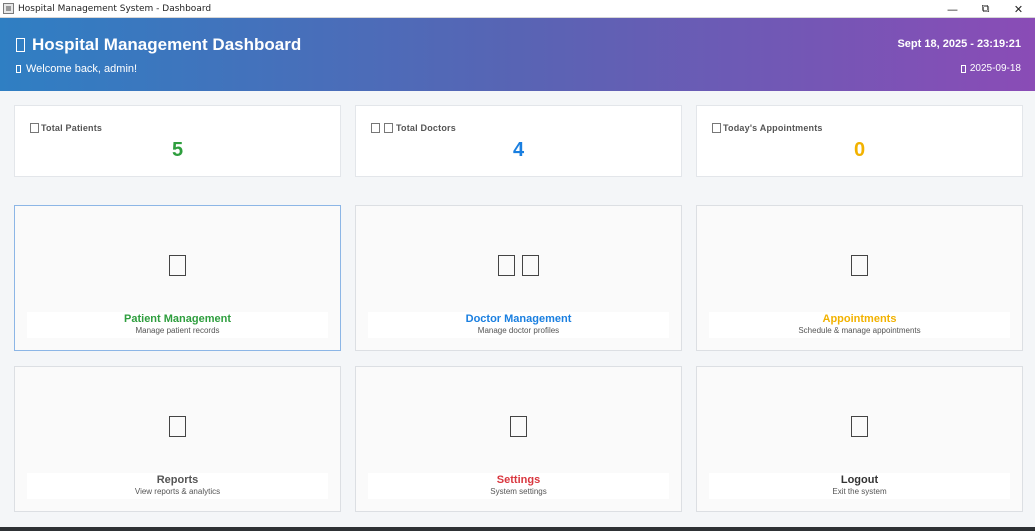  What do you see at coordinates (18, 69) in the screenshot?
I see `user-icon` at bounding box center [18, 69].